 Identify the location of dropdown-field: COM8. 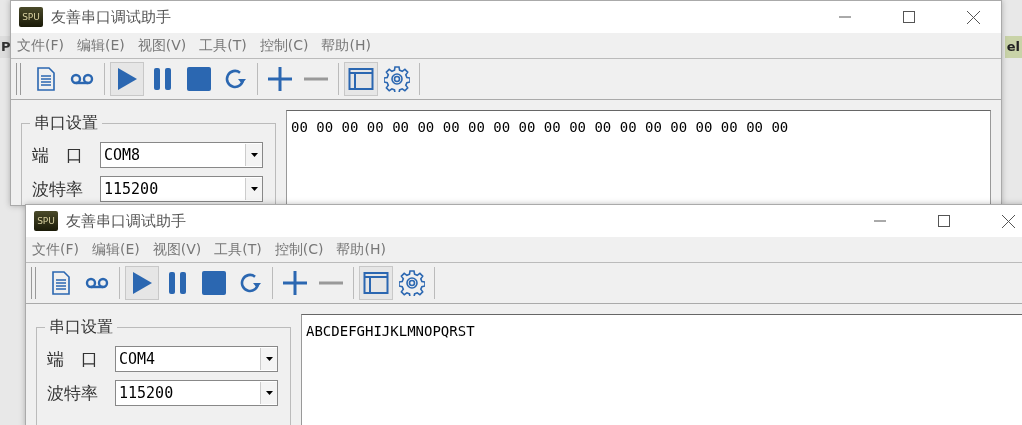
(181, 155).